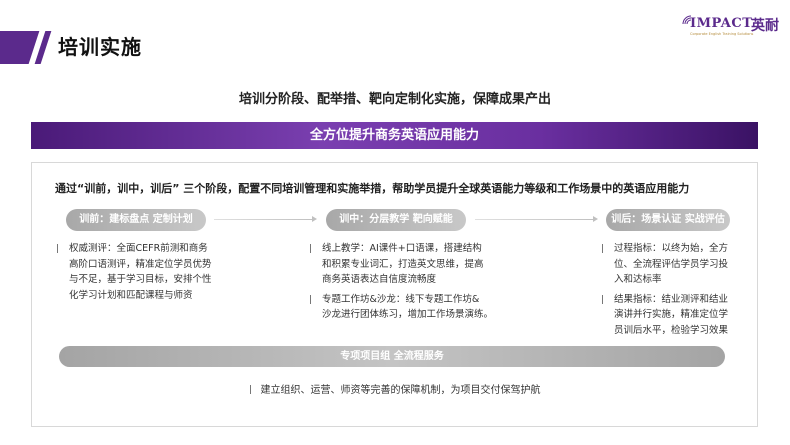 The image size is (790, 445). What do you see at coordinates (136, 220) in the screenshot?
I see `phase-pre-training: 训前：建标盘点 定制计划` at bounding box center [136, 220].